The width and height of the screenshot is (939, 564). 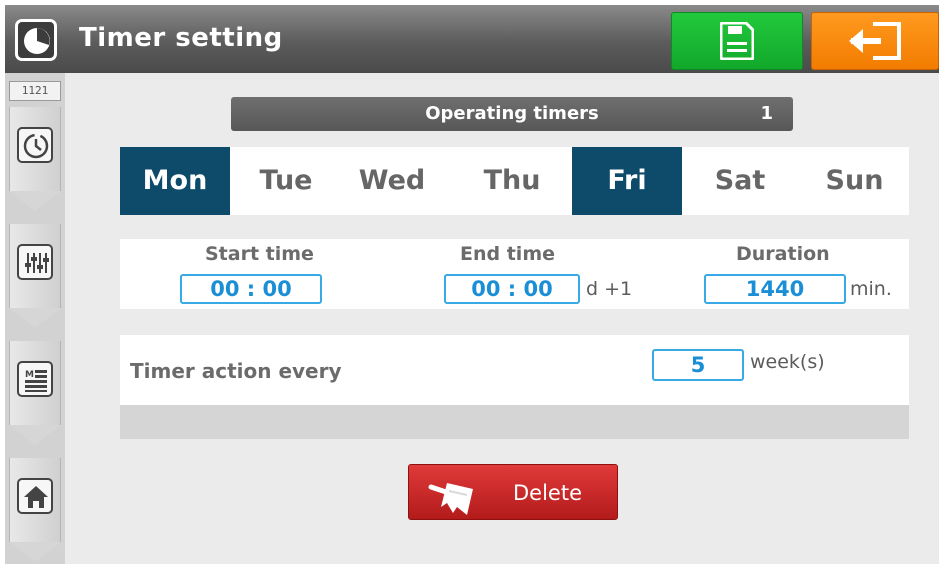 What do you see at coordinates (35, 496) in the screenshot?
I see `home-icon` at bounding box center [35, 496].